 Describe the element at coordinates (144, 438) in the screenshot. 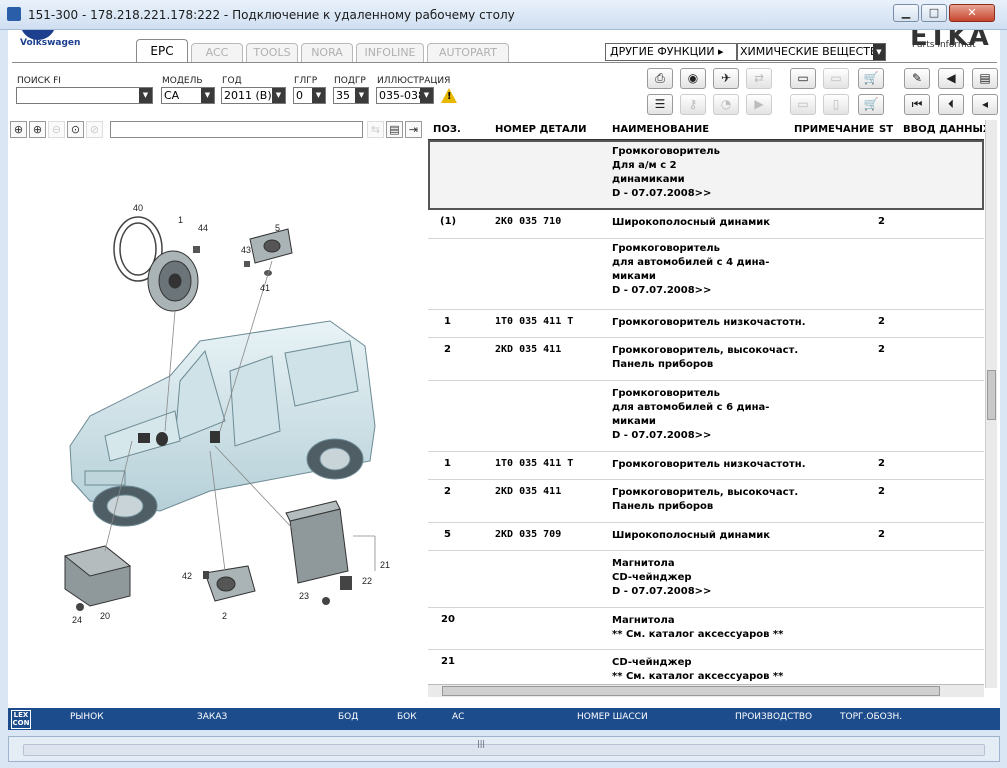

I see `dash-tweeter-left` at that location.